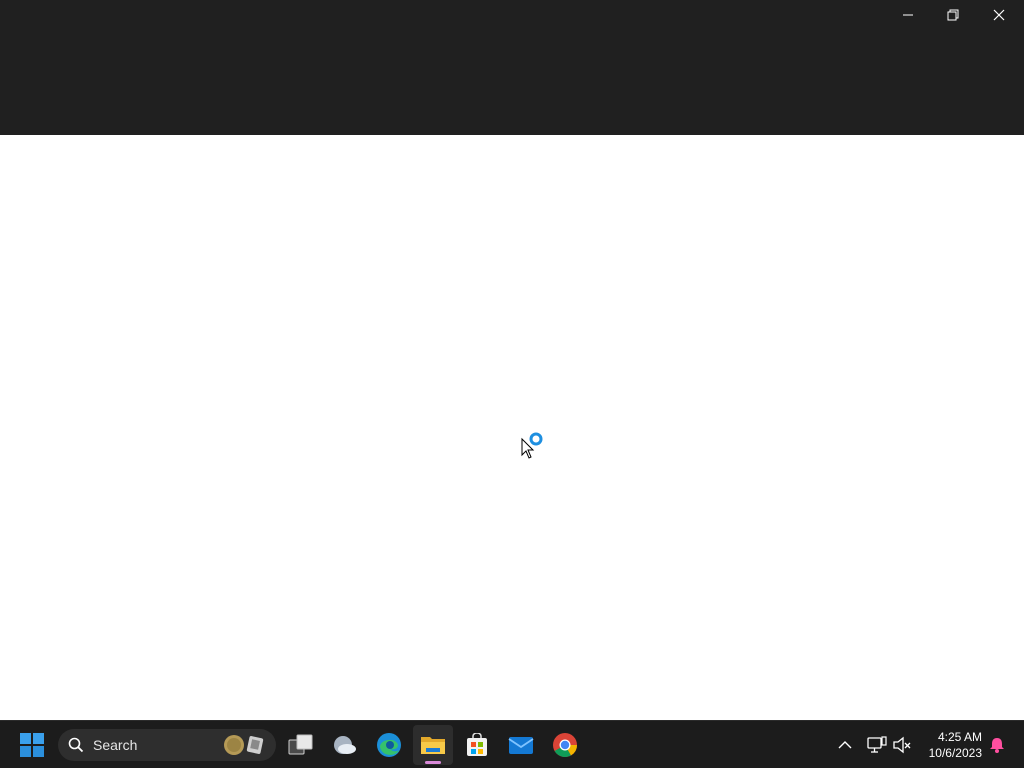 The image size is (1024, 768). I want to click on folder-icon, so click(433, 745).